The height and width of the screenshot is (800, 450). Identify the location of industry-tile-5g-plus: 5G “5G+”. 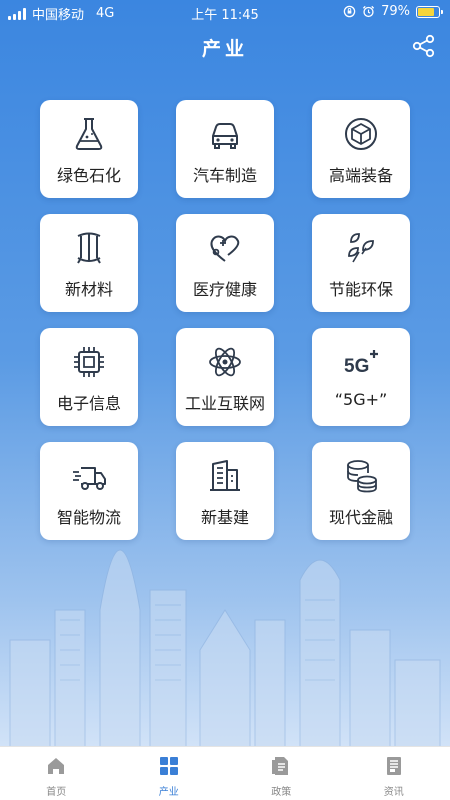
(361, 377).